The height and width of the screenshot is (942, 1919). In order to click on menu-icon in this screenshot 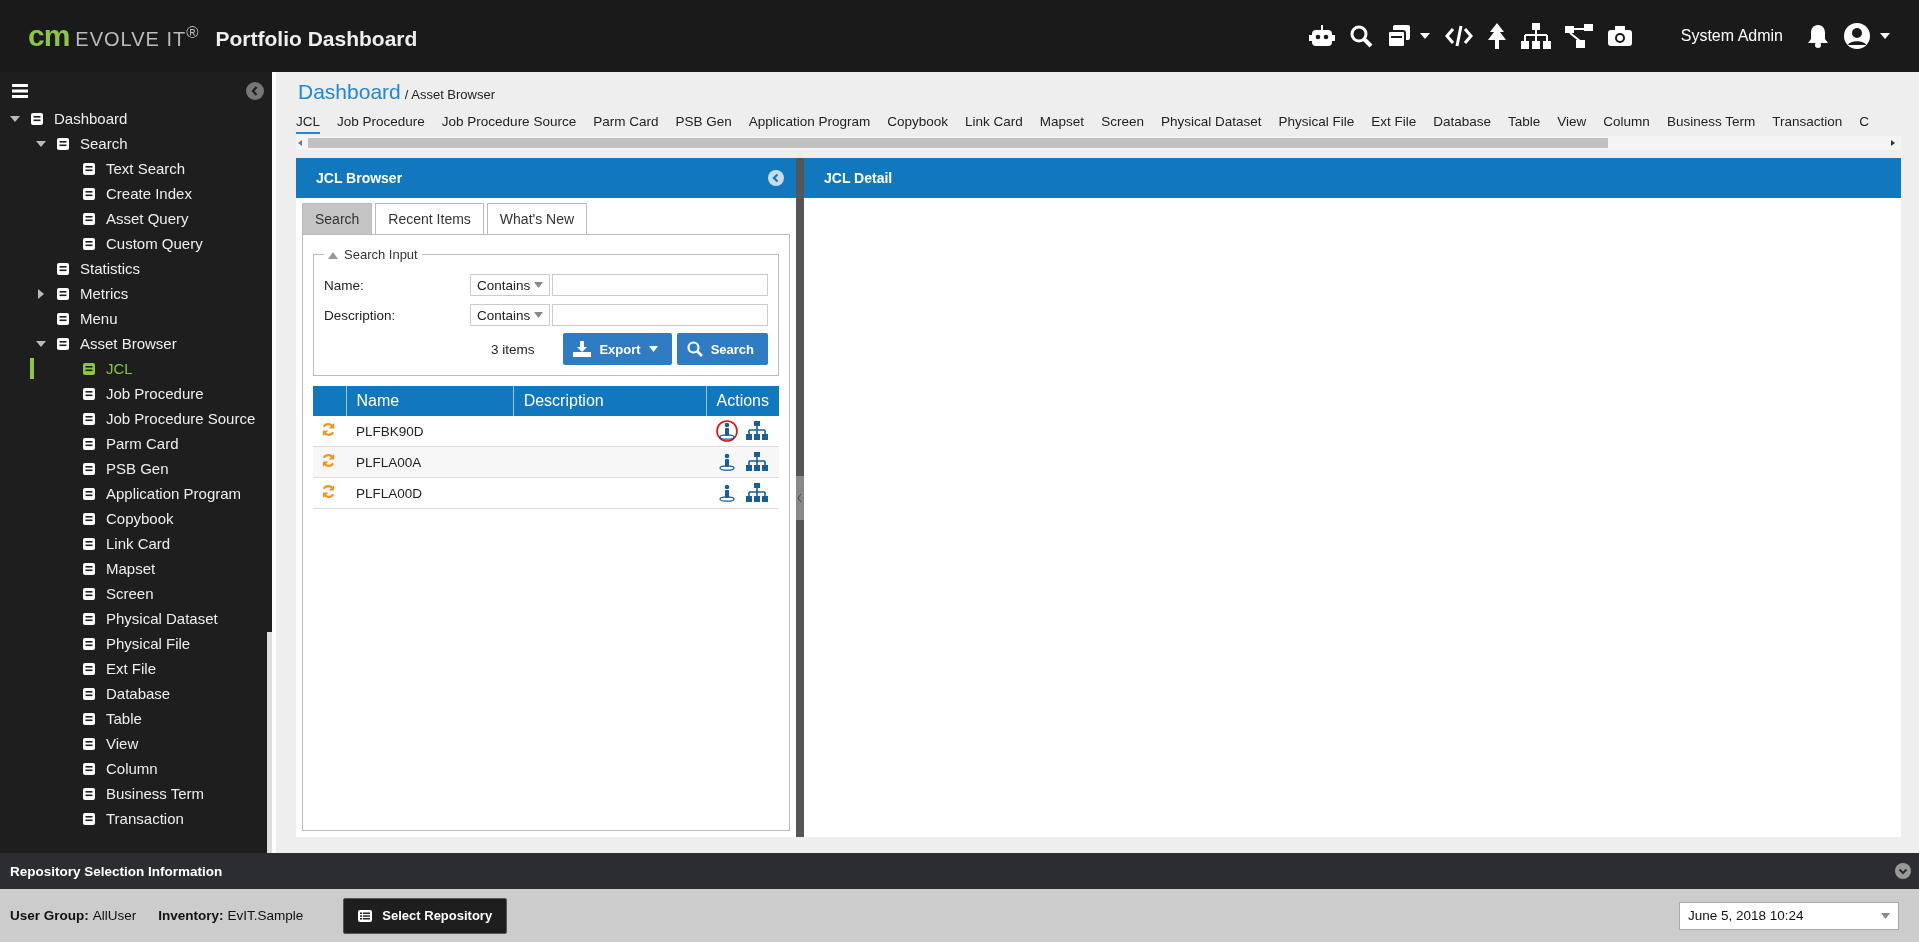, I will do `click(20, 91)`.